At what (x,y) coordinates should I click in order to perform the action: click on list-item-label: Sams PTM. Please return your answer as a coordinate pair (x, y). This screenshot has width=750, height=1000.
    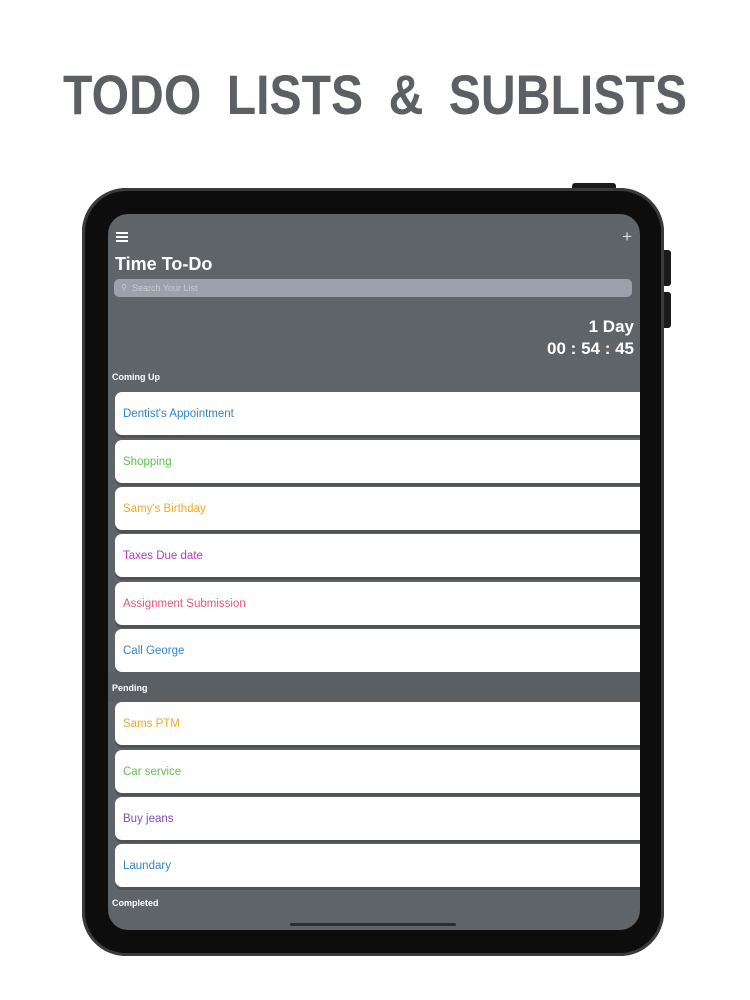
    Looking at the image, I should click on (151, 723).